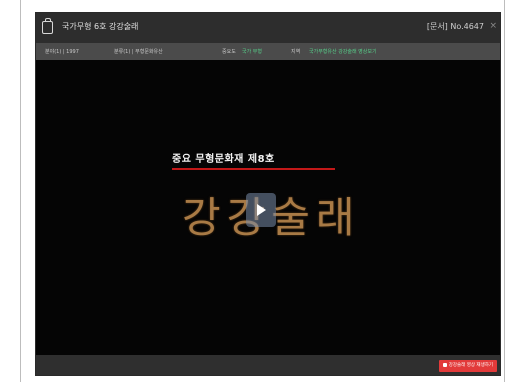 This screenshot has height=382, width=511. Describe the element at coordinates (268, 28) in the screenshot. I see `title-bar: 국가무형 6호 강강술래 [문서] No.4647 ×` at that location.